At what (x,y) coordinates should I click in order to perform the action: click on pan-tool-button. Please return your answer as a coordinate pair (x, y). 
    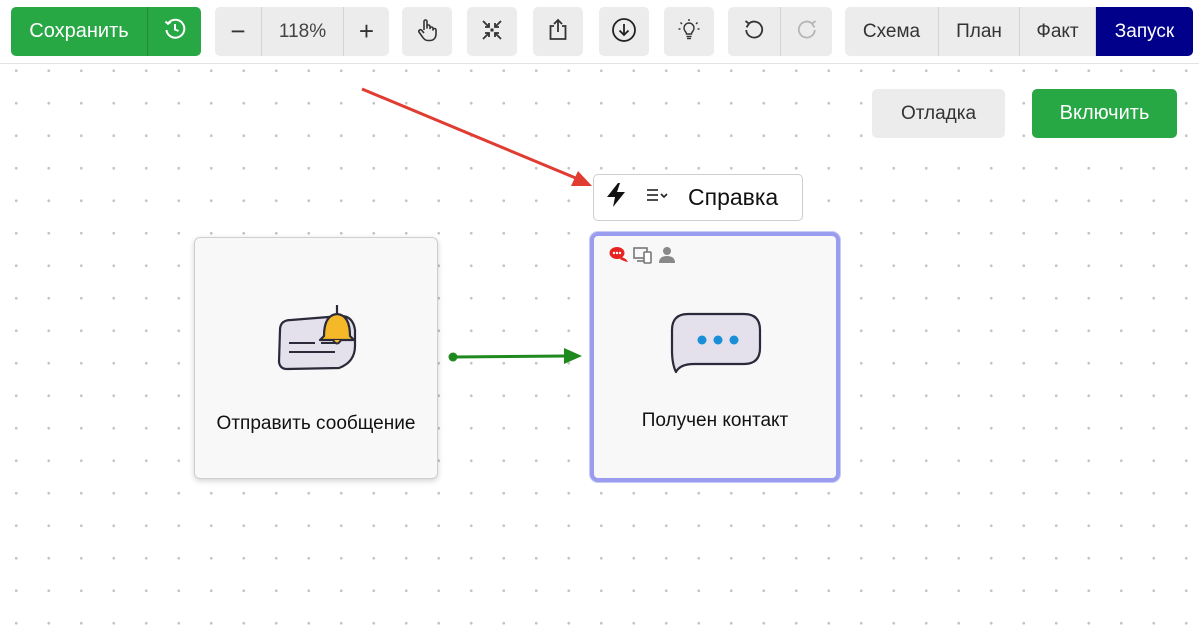
    Looking at the image, I should click on (427, 31).